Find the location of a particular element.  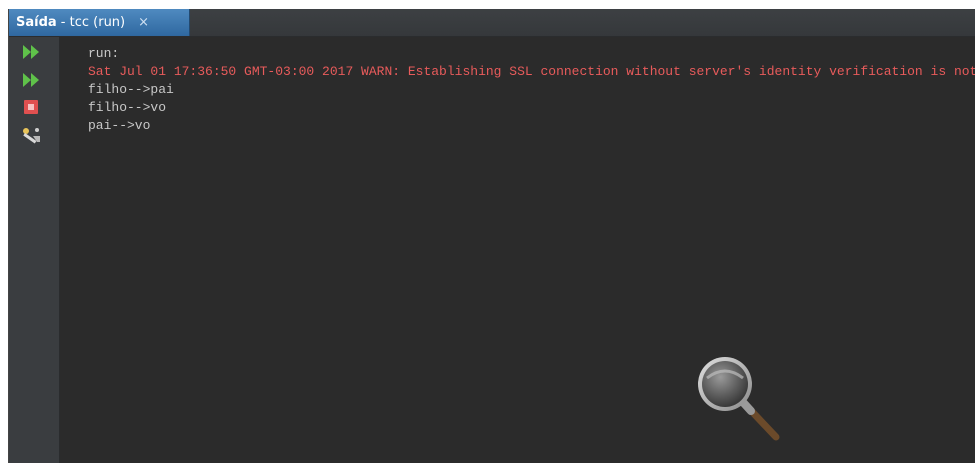

output-toolbar is located at coordinates (34, 250).